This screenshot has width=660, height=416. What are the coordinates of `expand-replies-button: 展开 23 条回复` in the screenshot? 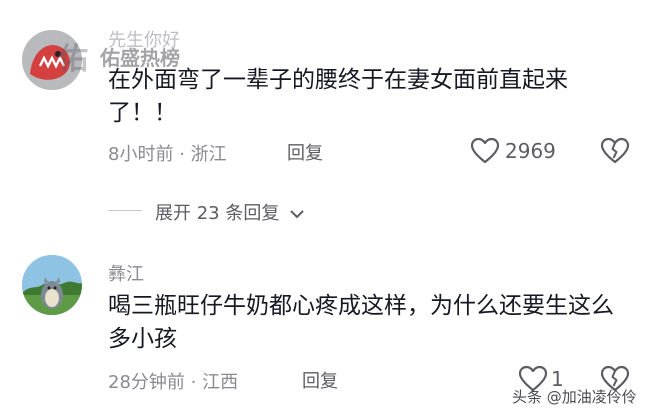 It's located at (230, 212).